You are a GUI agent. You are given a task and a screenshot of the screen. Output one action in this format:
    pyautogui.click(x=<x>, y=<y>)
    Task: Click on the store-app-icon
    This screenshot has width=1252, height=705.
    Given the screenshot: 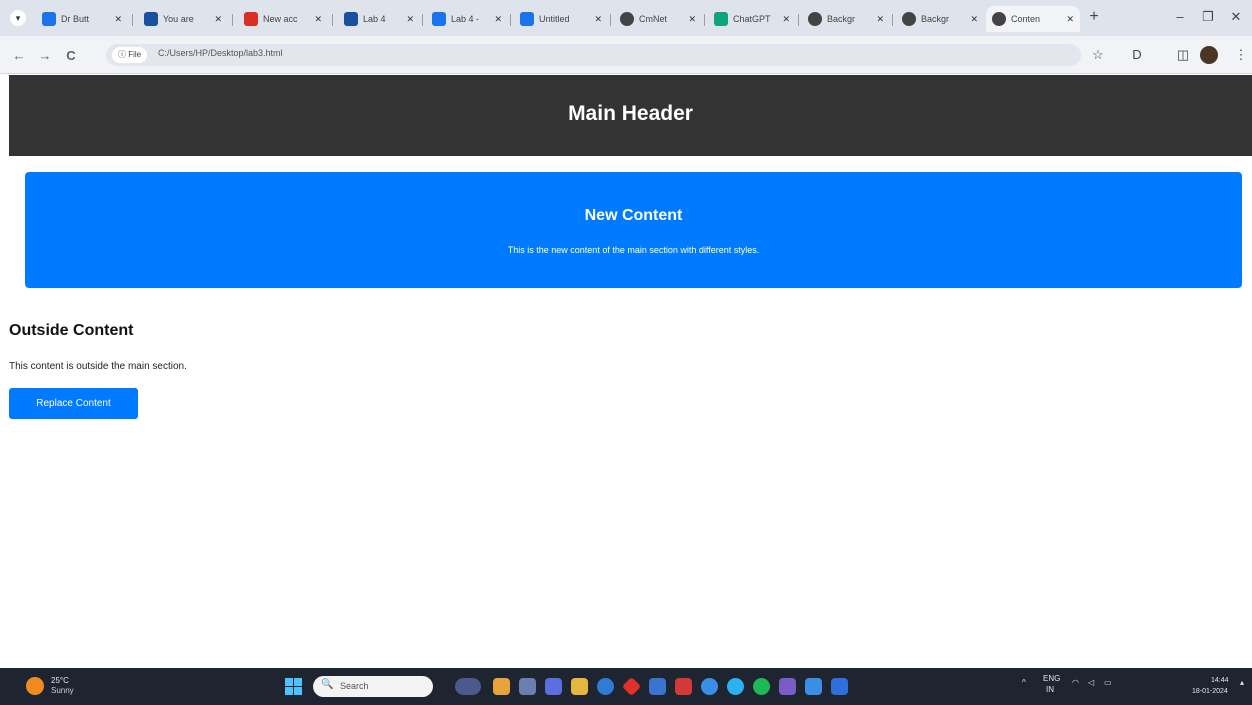 What is the action you would take?
    pyautogui.click(x=657, y=686)
    